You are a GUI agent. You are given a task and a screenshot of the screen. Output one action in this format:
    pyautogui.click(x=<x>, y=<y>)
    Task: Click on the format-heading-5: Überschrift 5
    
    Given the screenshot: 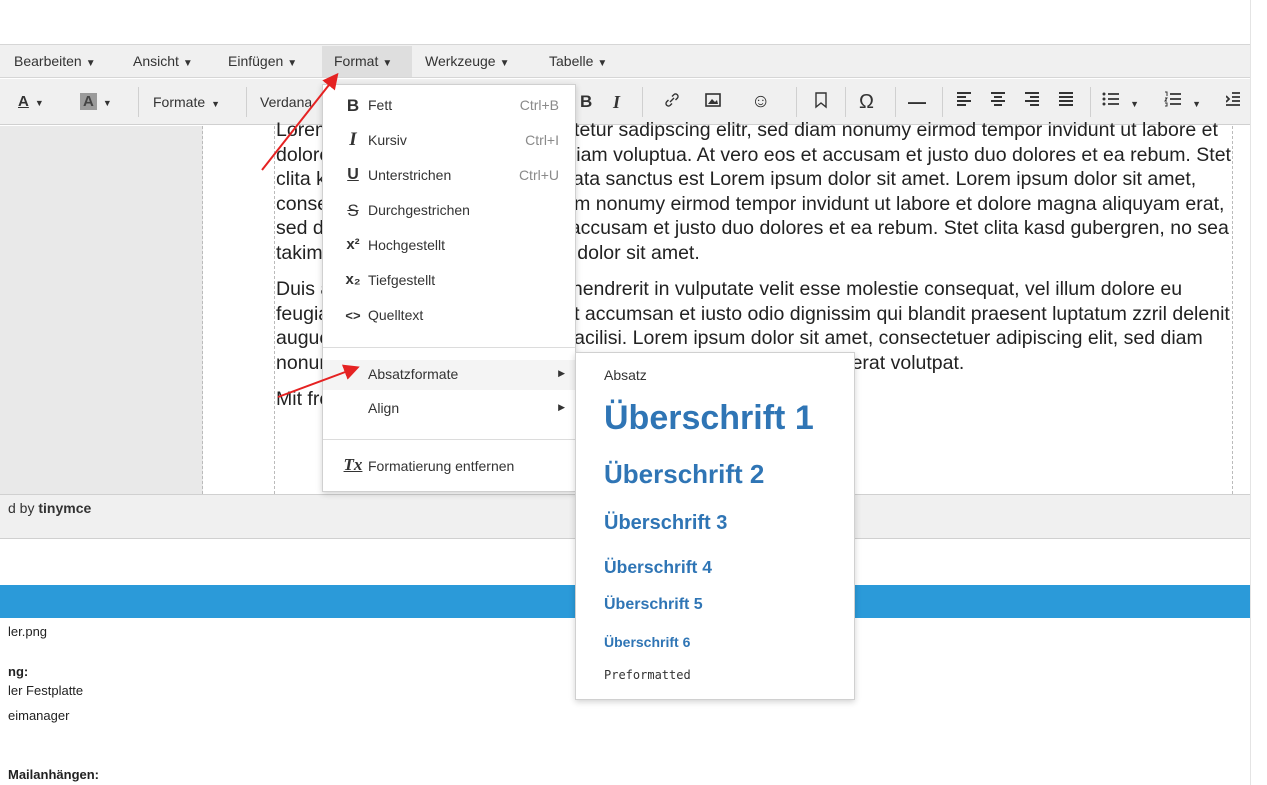 What is the action you would take?
    pyautogui.click(x=653, y=605)
    